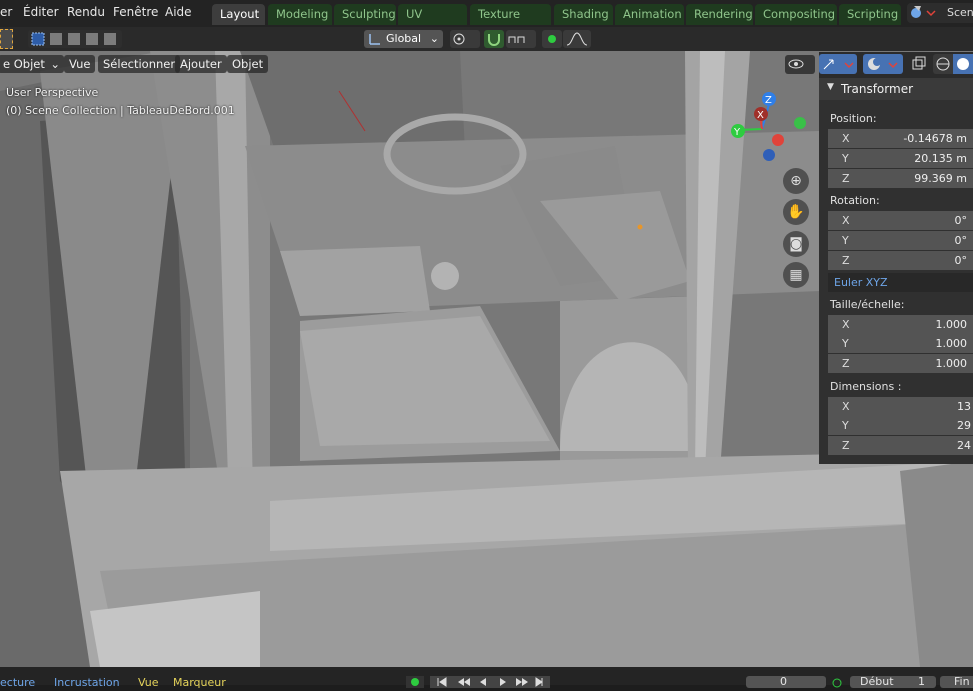 Image resolution: width=973 pixels, height=691 pixels. Describe the element at coordinates (796, 275) in the screenshot. I see `grid-view-icon: ▦` at that location.